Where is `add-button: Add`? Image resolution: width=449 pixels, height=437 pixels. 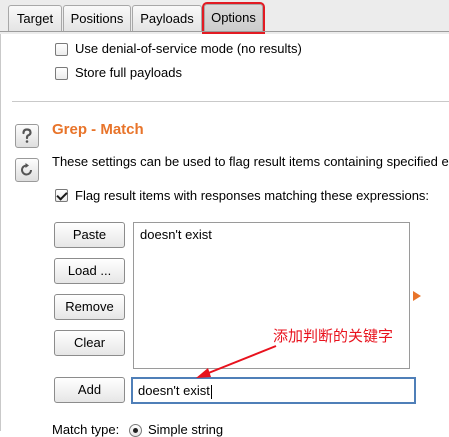
add-button: Add is located at coordinates (89, 390).